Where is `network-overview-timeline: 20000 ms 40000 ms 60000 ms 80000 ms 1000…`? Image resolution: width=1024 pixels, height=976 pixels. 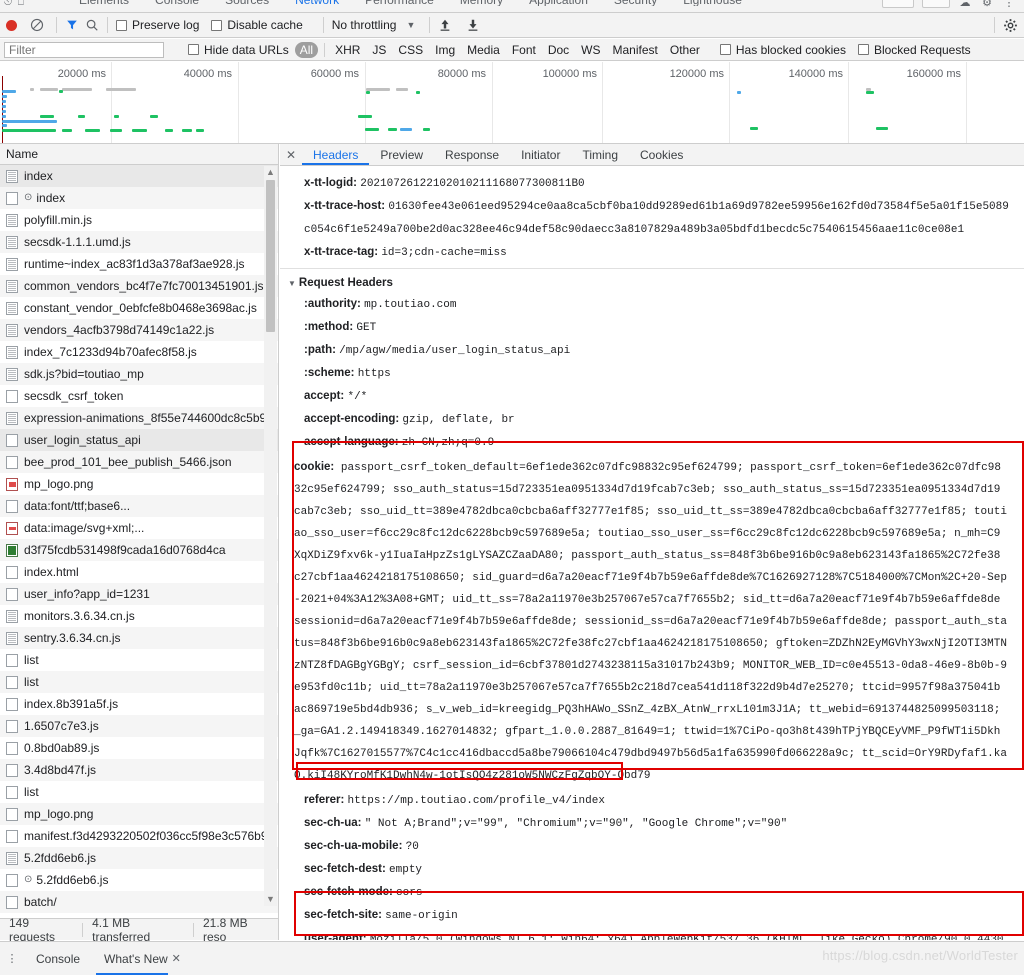 network-overview-timeline: 20000 ms 40000 ms 60000 ms 80000 ms 1000… is located at coordinates (512, 103).